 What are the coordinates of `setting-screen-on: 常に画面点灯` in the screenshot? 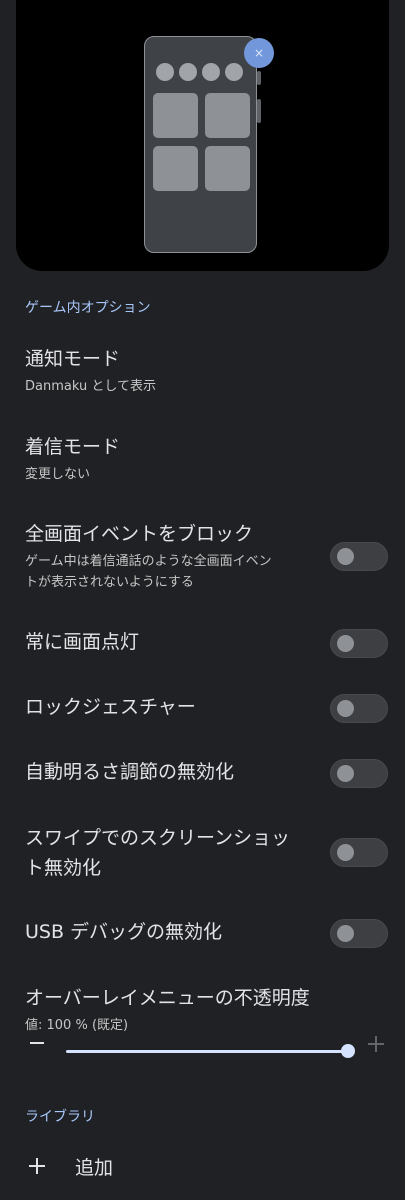 It's located at (202, 645).